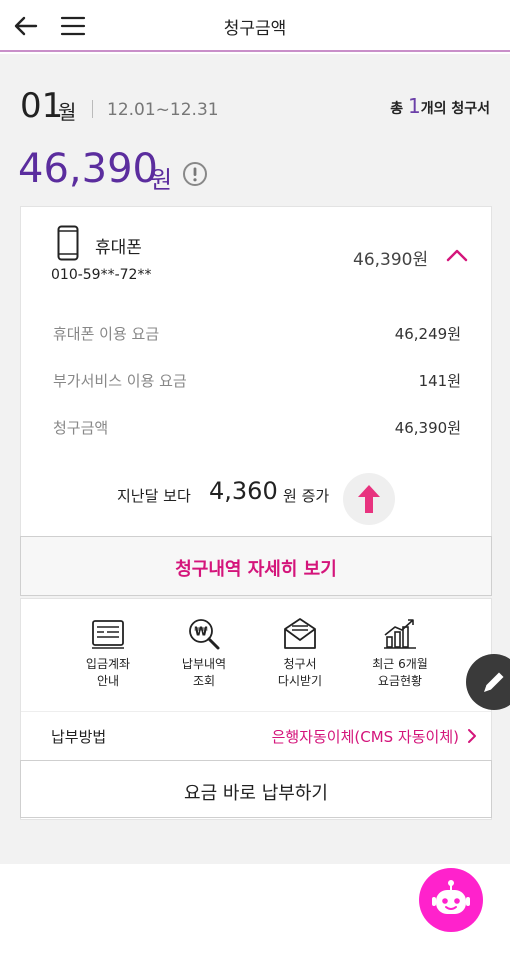 The width and height of the screenshot is (510, 960). What do you see at coordinates (68, 243) in the screenshot?
I see `phone-icon` at bounding box center [68, 243].